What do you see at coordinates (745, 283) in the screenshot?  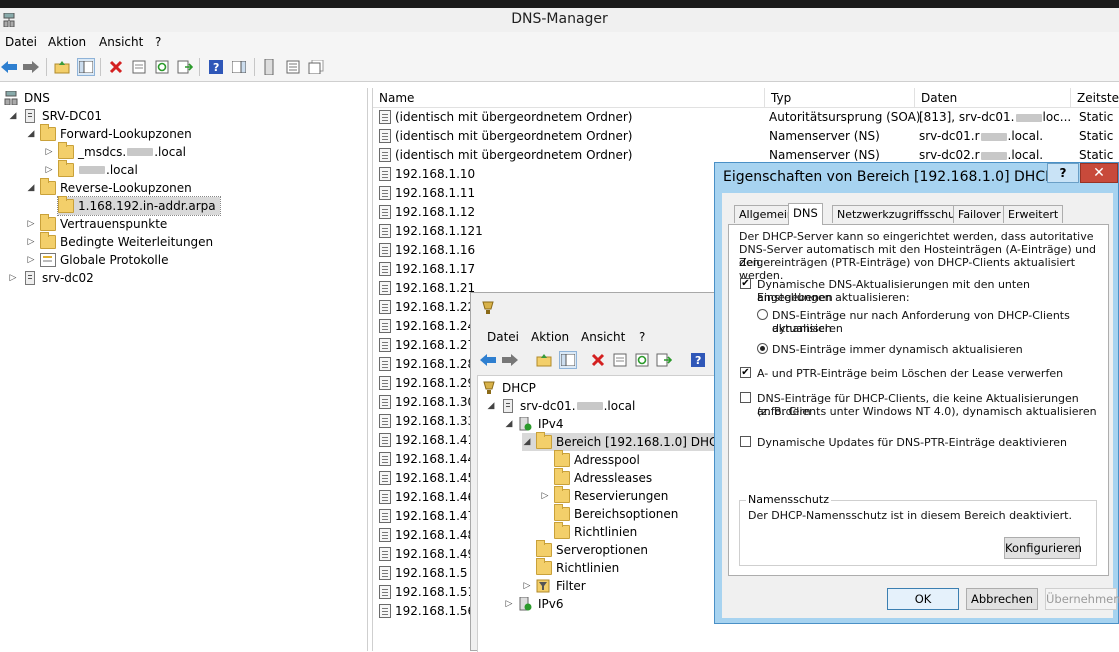 I see `dynamic-update-checkbox: ✔` at bounding box center [745, 283].